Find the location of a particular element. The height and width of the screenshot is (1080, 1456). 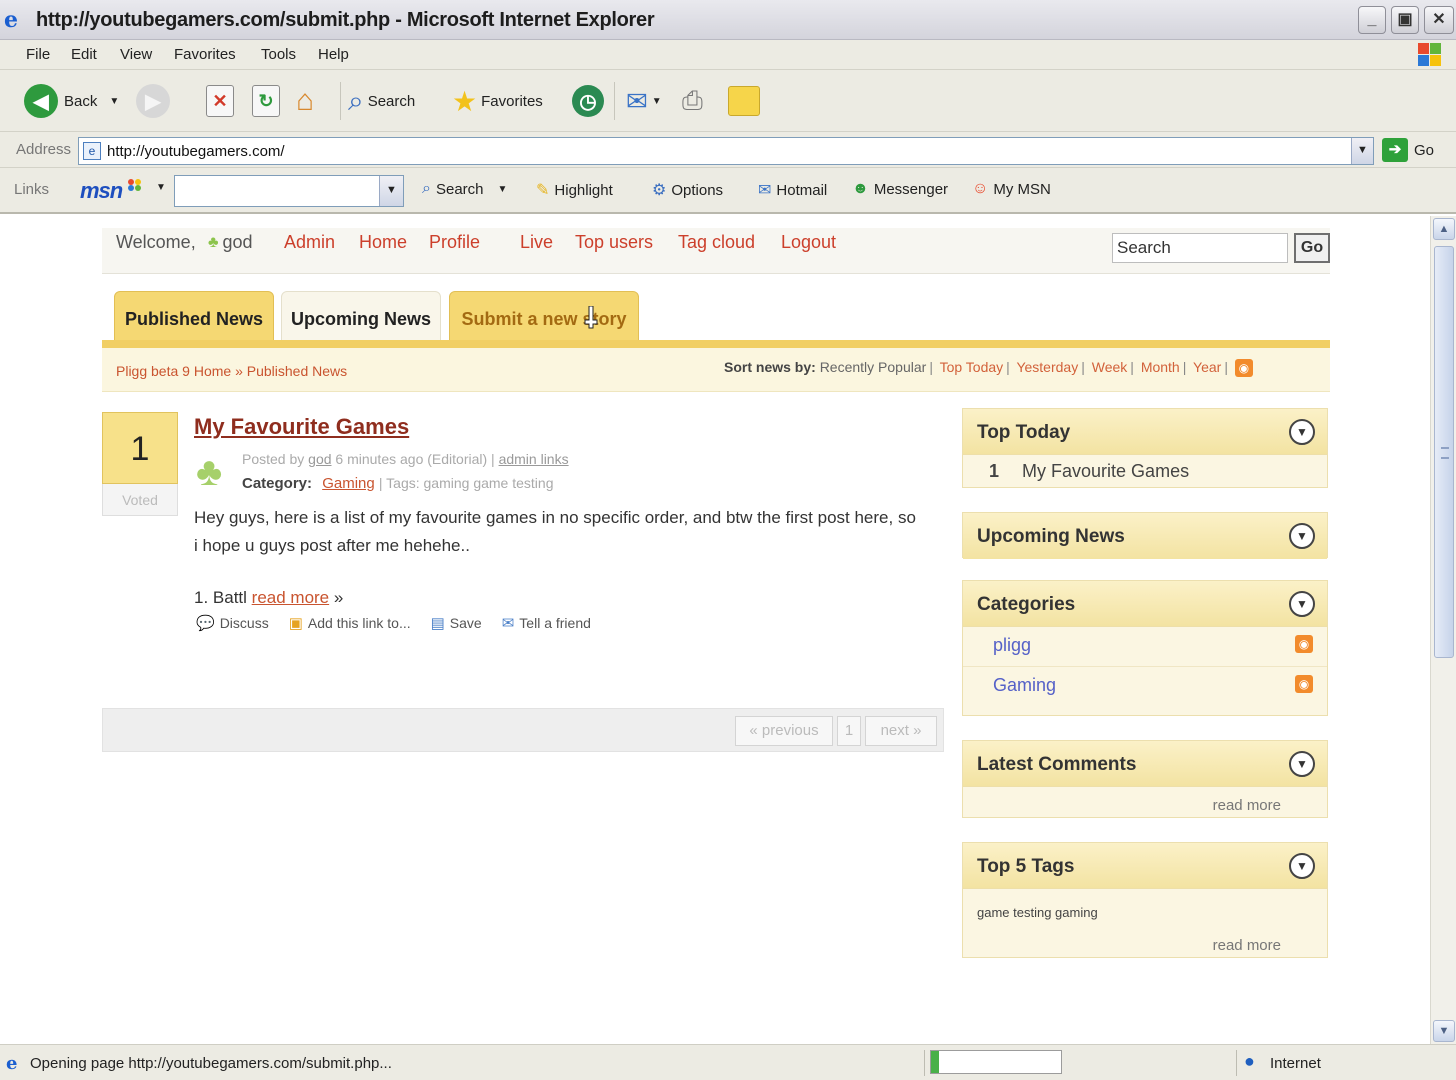

top-tags-header: Top 5 Tags ▼ is located at coordinates (1145, 866).